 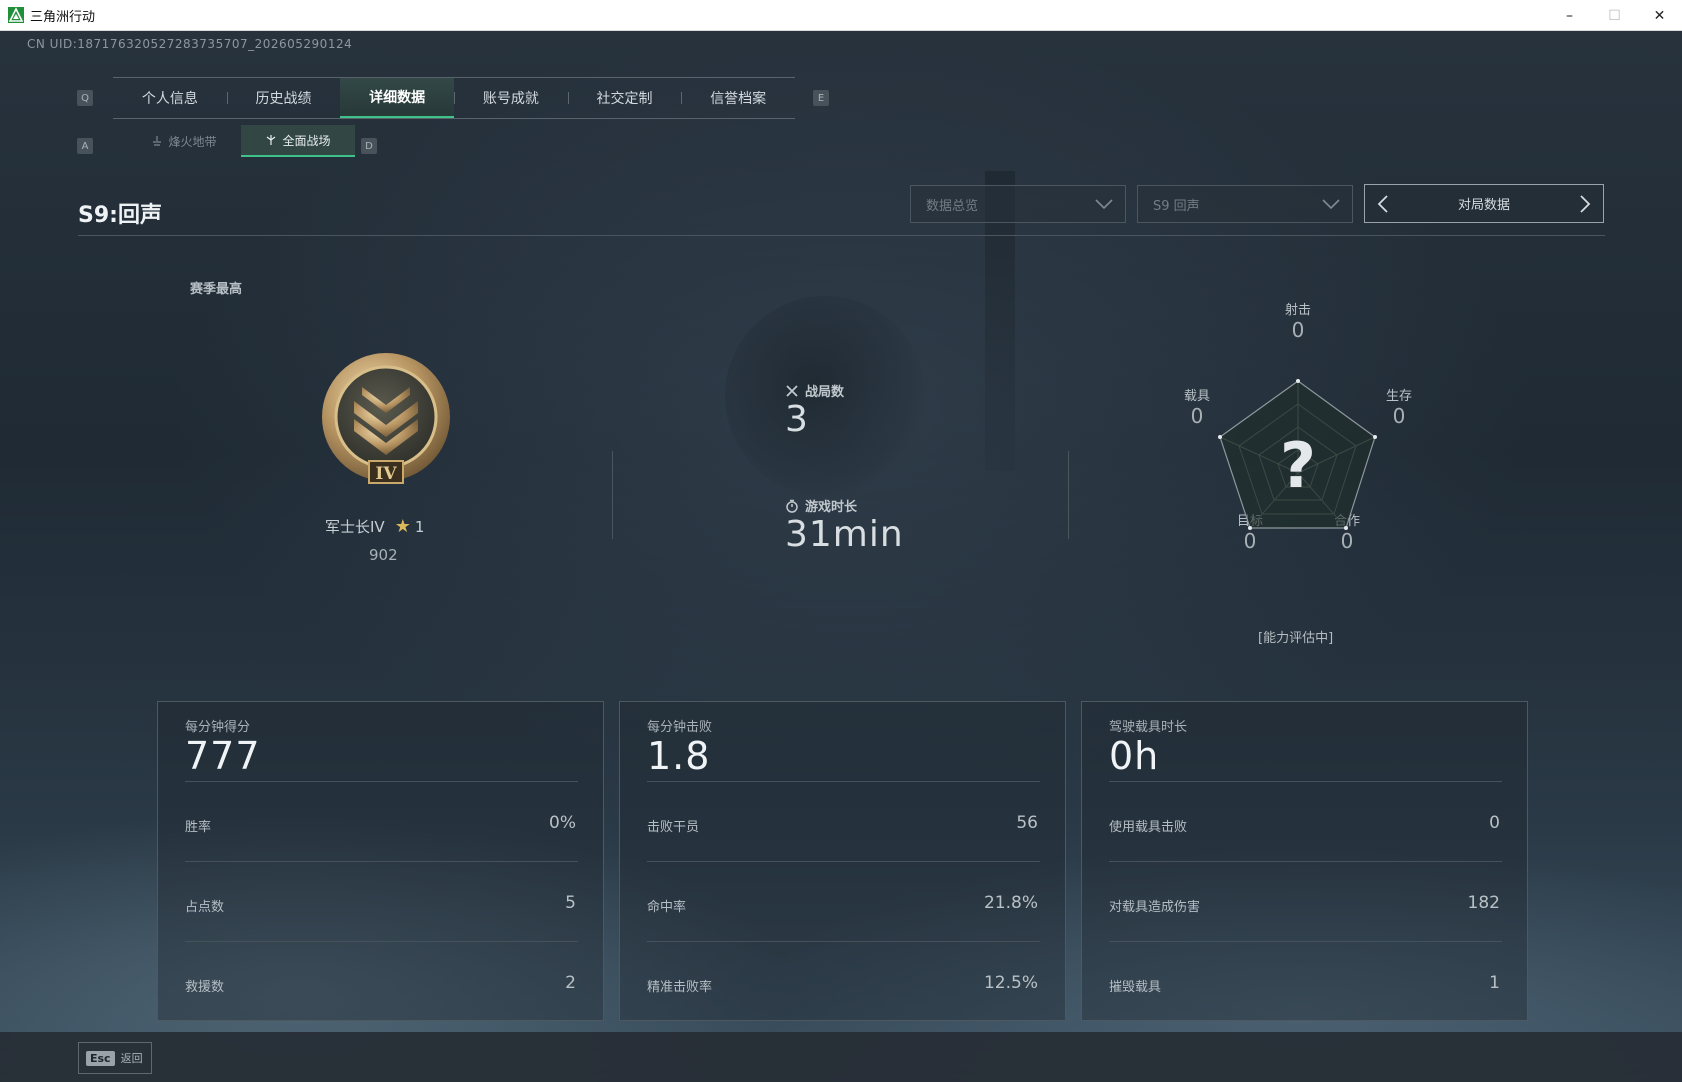 What do you see at coordinates (1296, 638) in the screenshot?
I see `ability-status: [能力评估中]` at bounding box center [1296, 638].